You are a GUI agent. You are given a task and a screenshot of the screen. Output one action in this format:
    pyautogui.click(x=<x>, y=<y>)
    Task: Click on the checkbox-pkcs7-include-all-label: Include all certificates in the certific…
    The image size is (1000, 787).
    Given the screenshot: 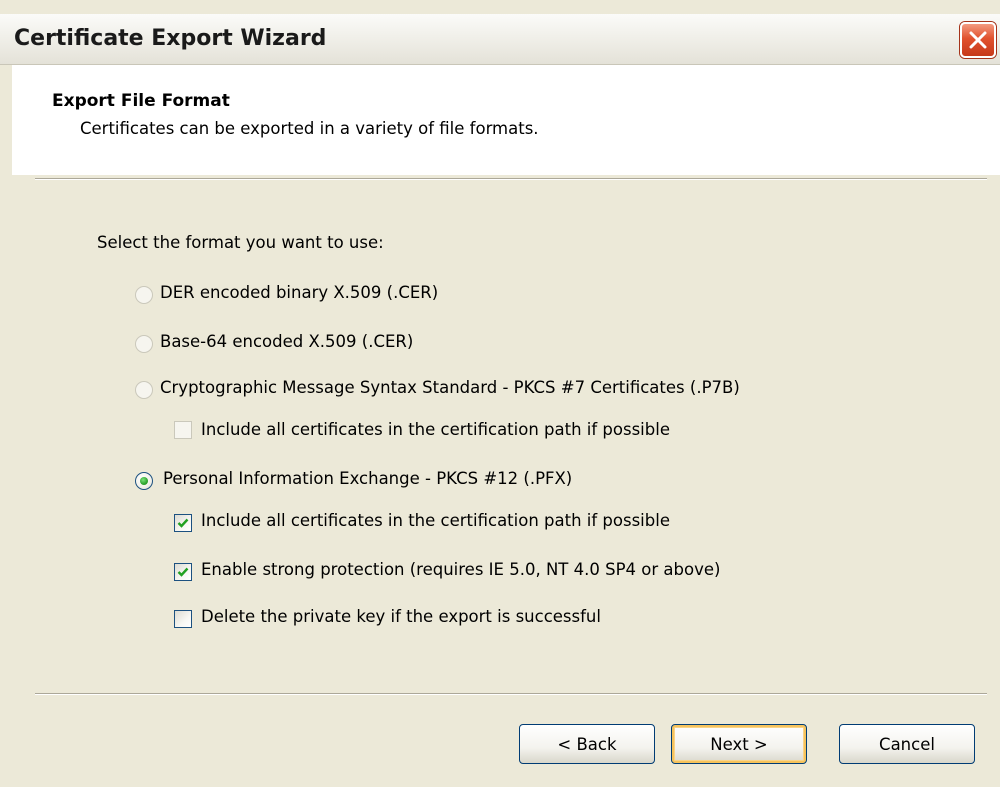 What is the action you would take?
    pyautogui.click(x=435, y=429)
    